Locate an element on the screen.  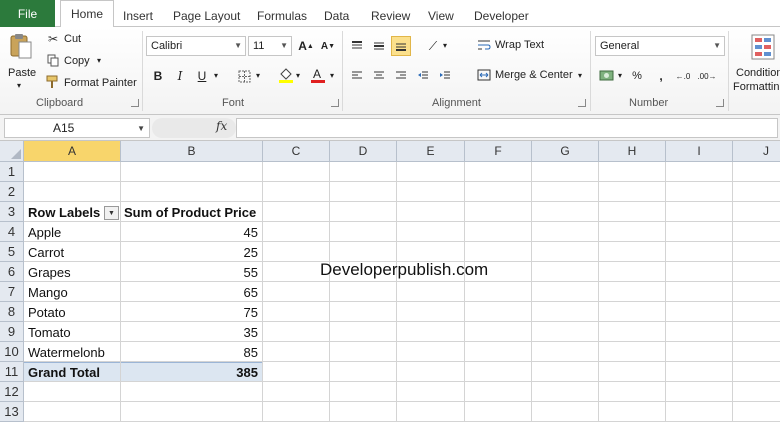
decrease-decimal-icon: .00→ is located at coordinates (707, 76).